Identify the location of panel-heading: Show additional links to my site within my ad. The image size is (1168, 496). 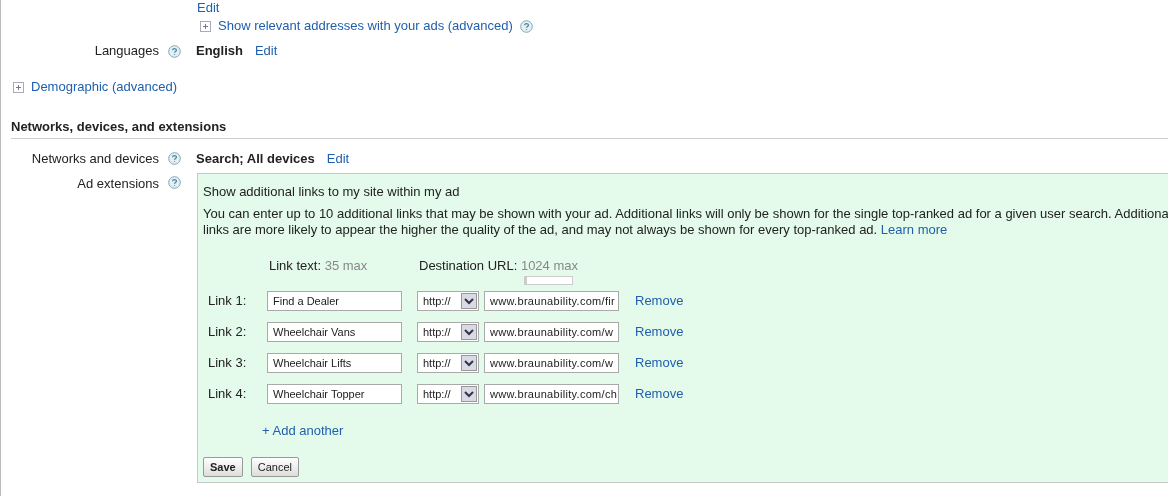
(332, 191).